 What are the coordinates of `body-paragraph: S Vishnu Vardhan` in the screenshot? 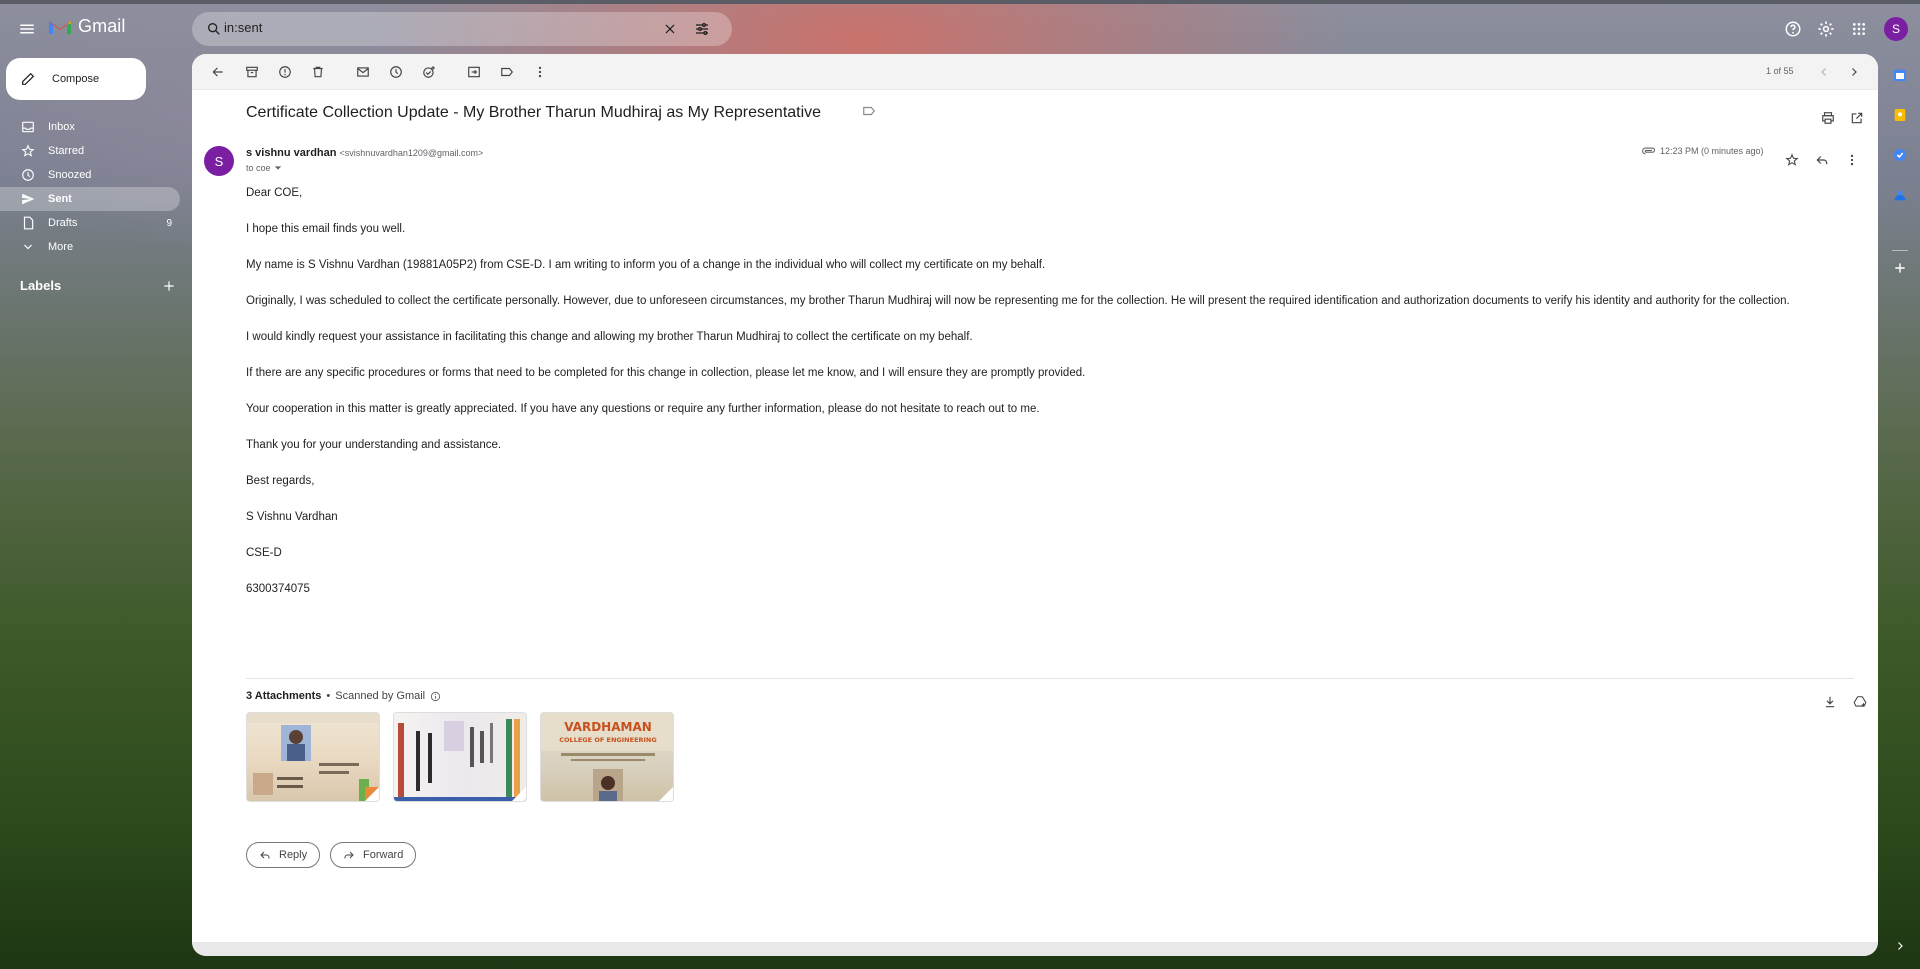 It's located at (292, 517).